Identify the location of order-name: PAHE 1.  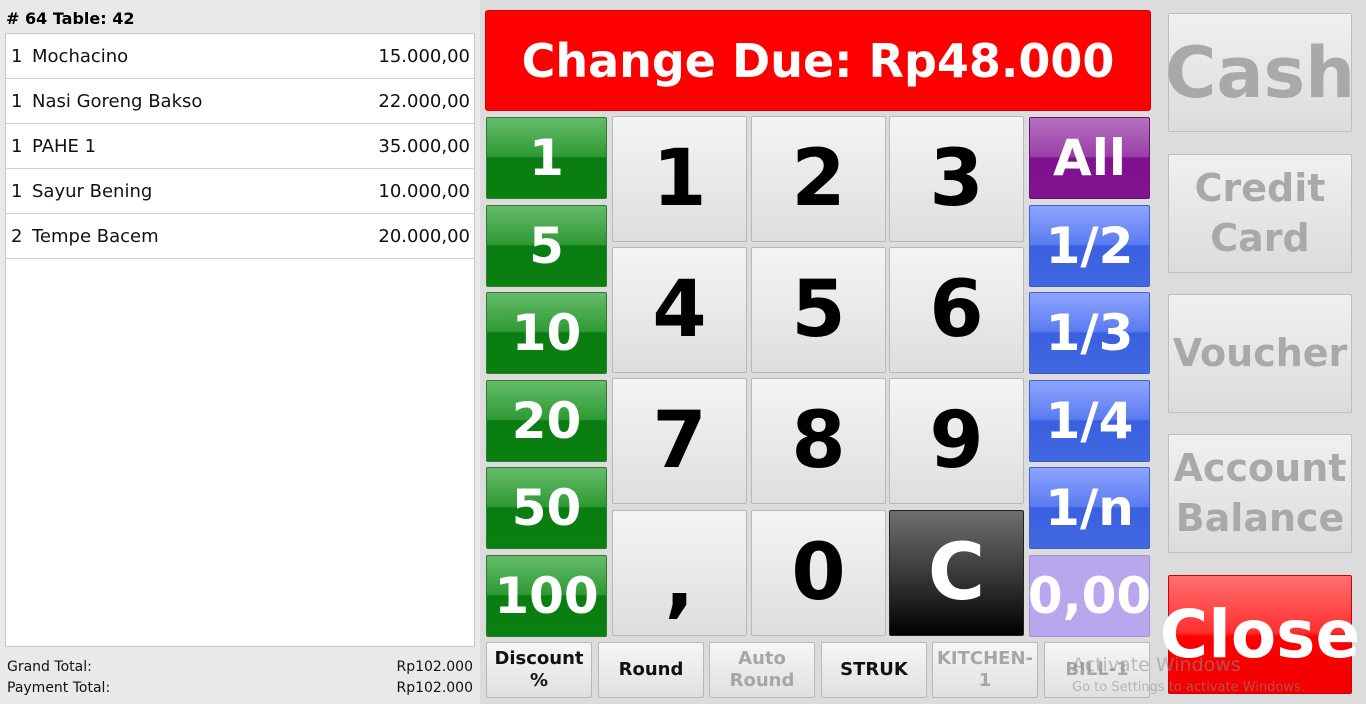
(64, 146).